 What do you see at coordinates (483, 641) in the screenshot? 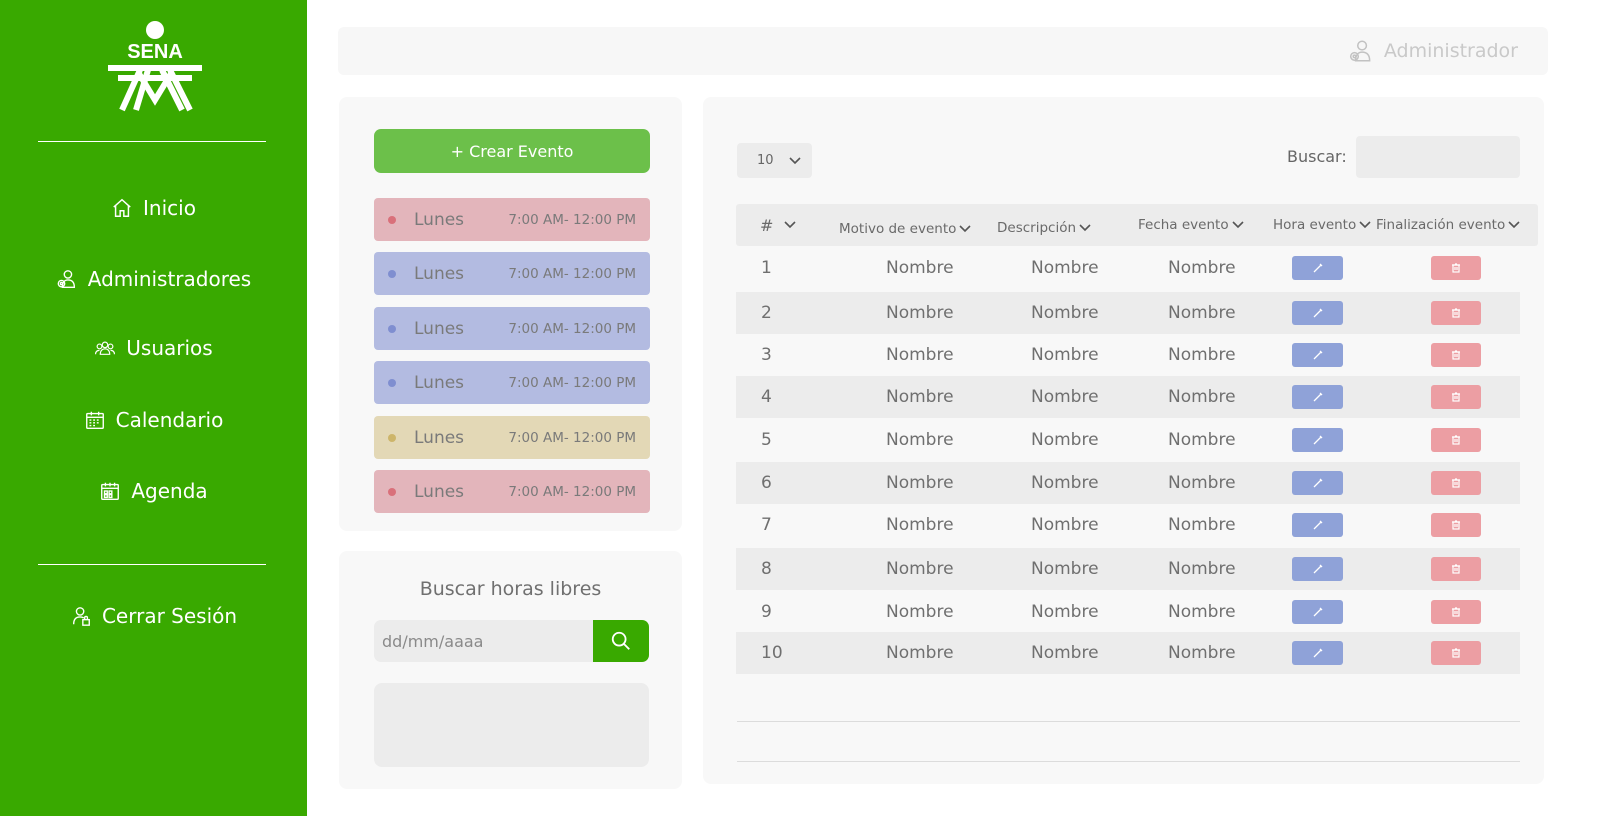
I see `date-input` at bounding box center [483, 641].